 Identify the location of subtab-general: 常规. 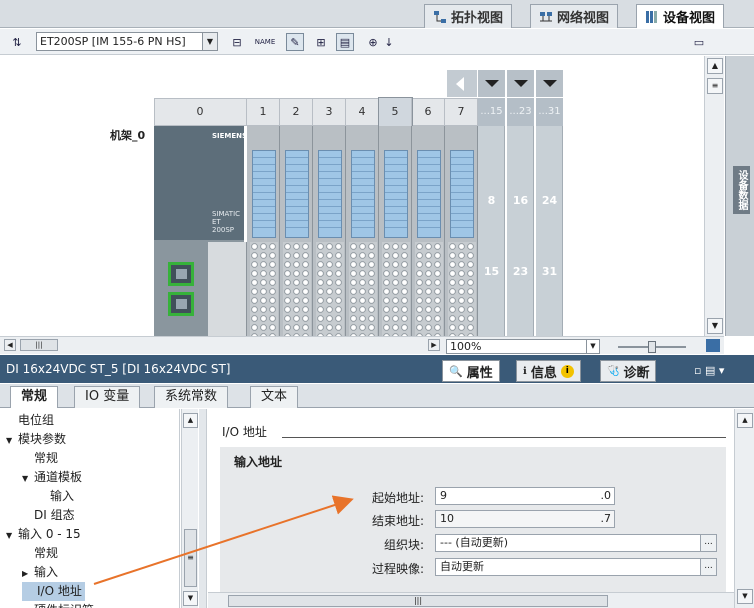
(34, 397).